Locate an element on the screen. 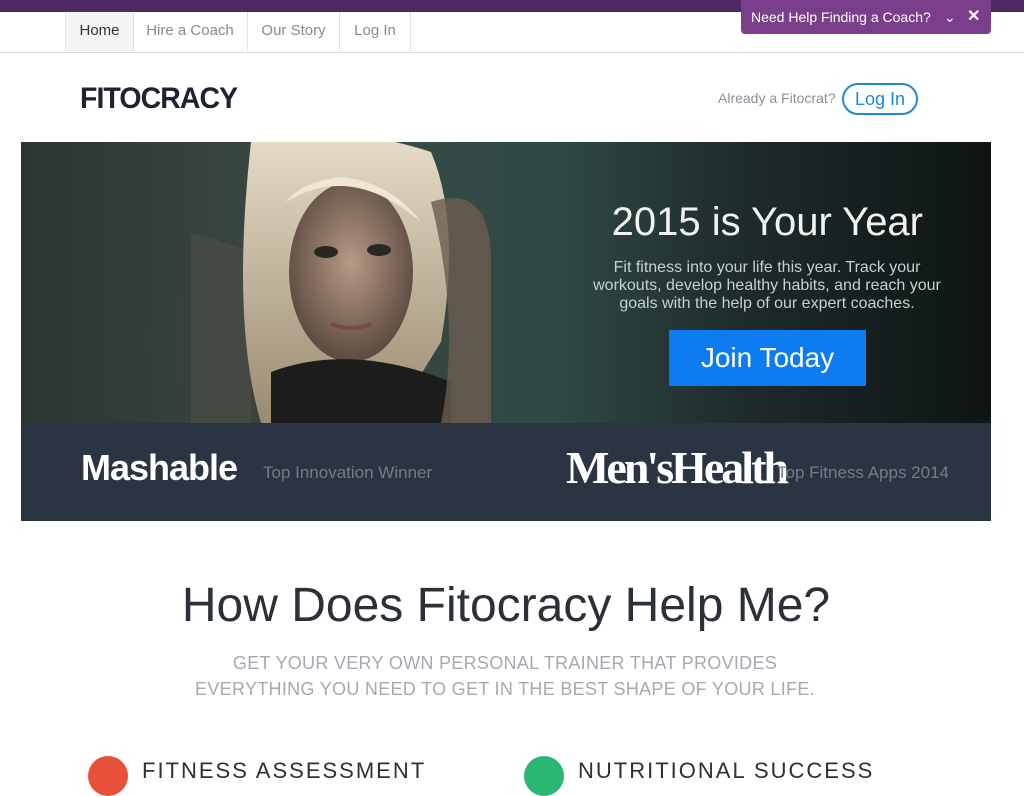 The height and width of the screenshot is (796, 1024). join-today-button: Join Today is located at coordinates (767, 358).